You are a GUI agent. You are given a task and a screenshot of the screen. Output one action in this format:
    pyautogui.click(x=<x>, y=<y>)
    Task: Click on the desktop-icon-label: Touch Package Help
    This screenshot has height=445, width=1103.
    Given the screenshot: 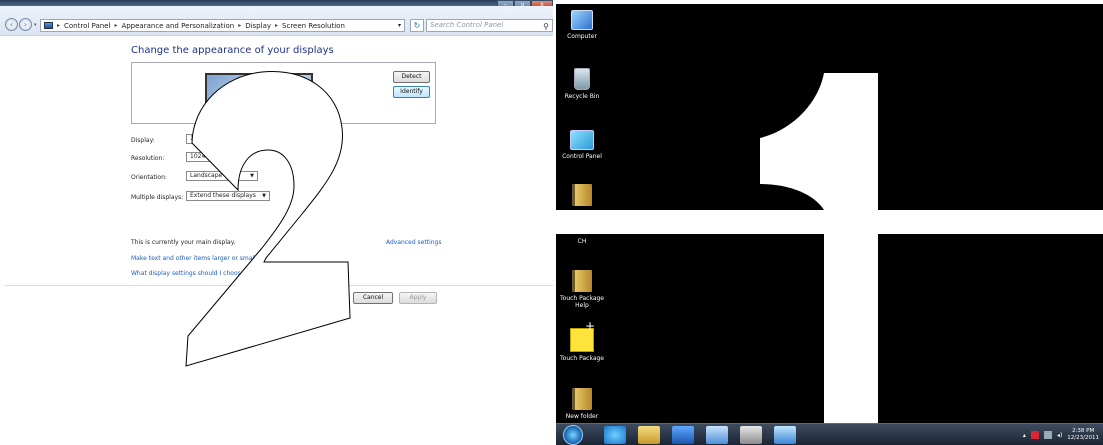 What is the action you would take?
    pyautogui.click(x=582, y=302)
    